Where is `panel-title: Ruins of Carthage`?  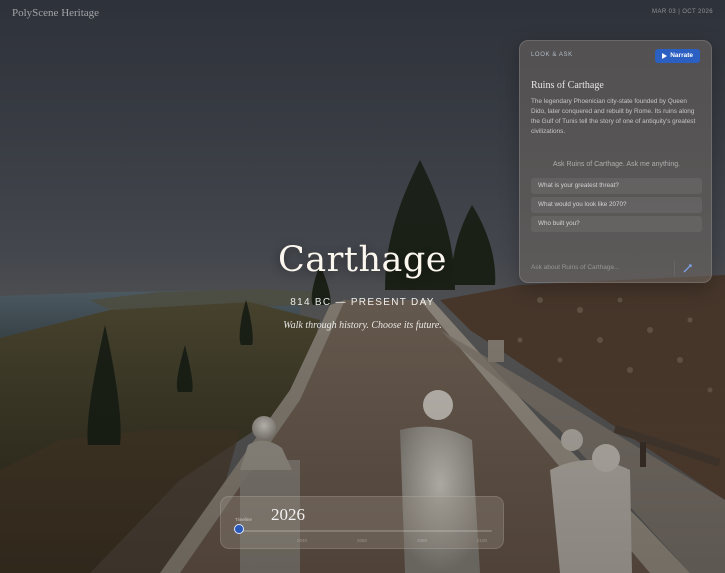
panel-title: Ruins of Carthage is located at coordinates (567, 85).